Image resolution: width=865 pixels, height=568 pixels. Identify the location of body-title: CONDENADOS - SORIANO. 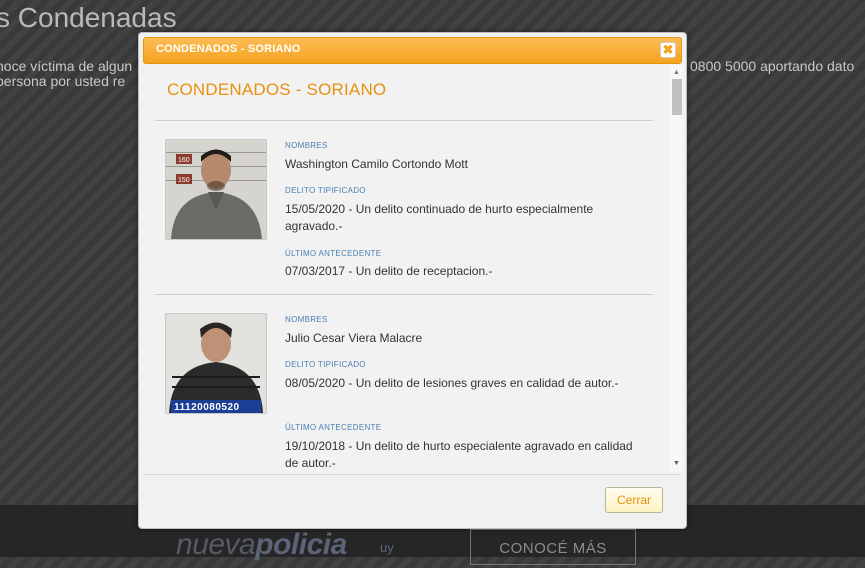
(277, 89).